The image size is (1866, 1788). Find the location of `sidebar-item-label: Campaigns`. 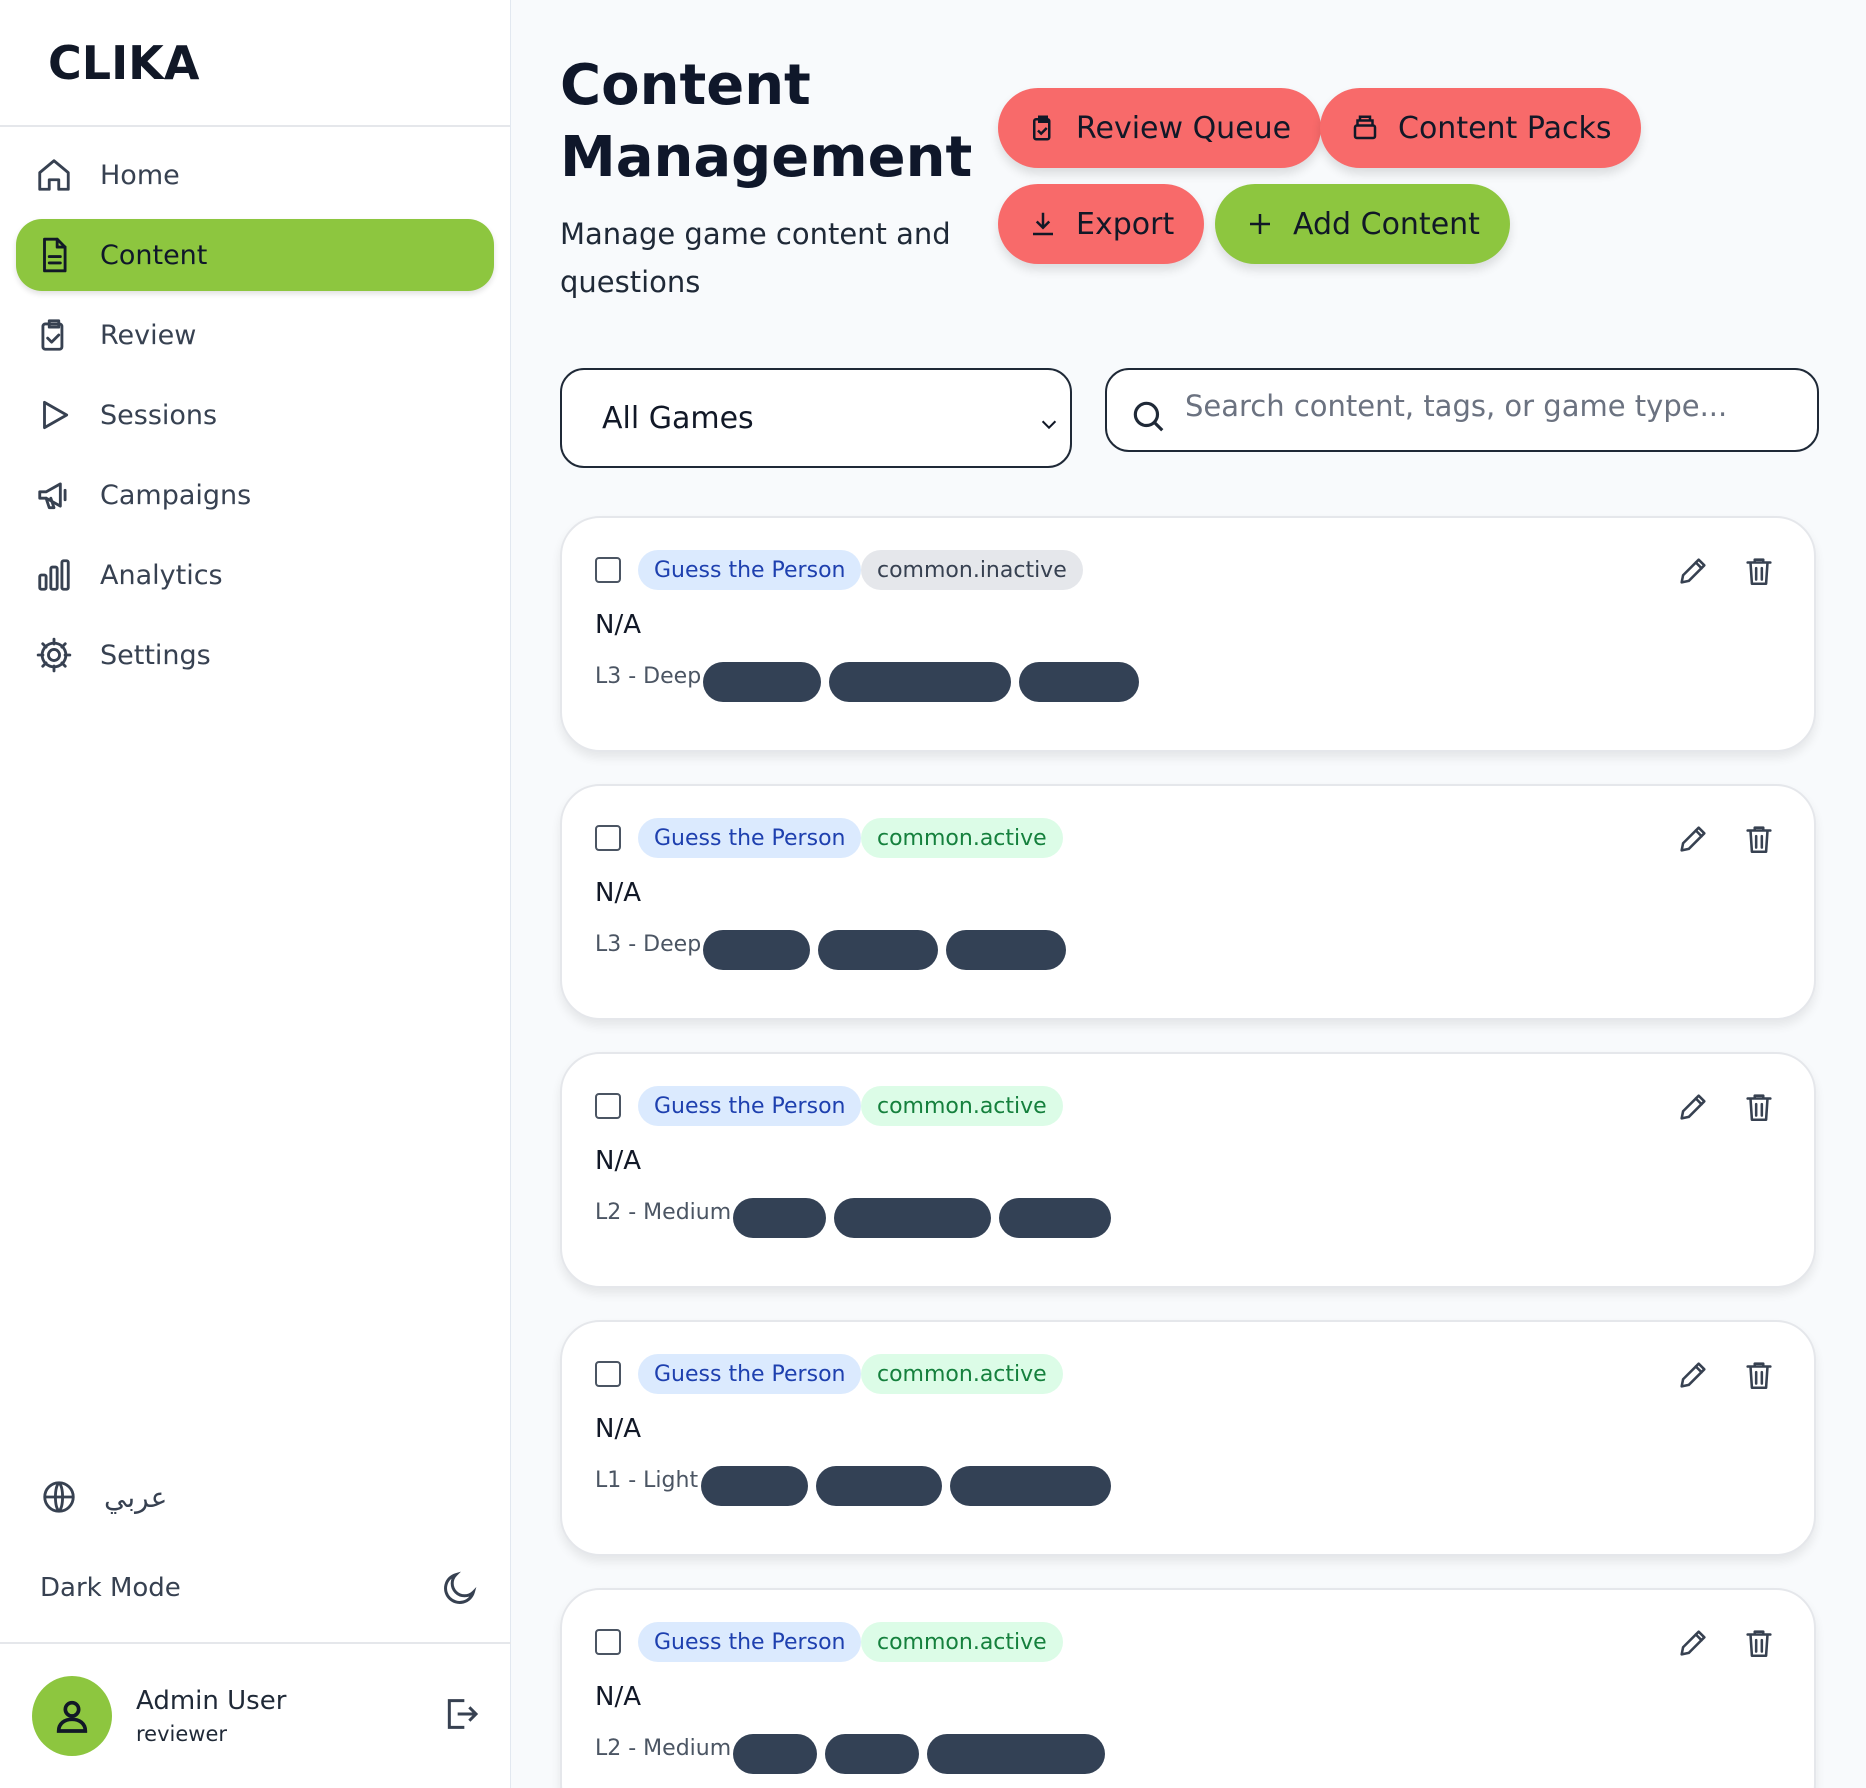

sidebar-item-label: Campaigns is located at coordinates (176, 495).